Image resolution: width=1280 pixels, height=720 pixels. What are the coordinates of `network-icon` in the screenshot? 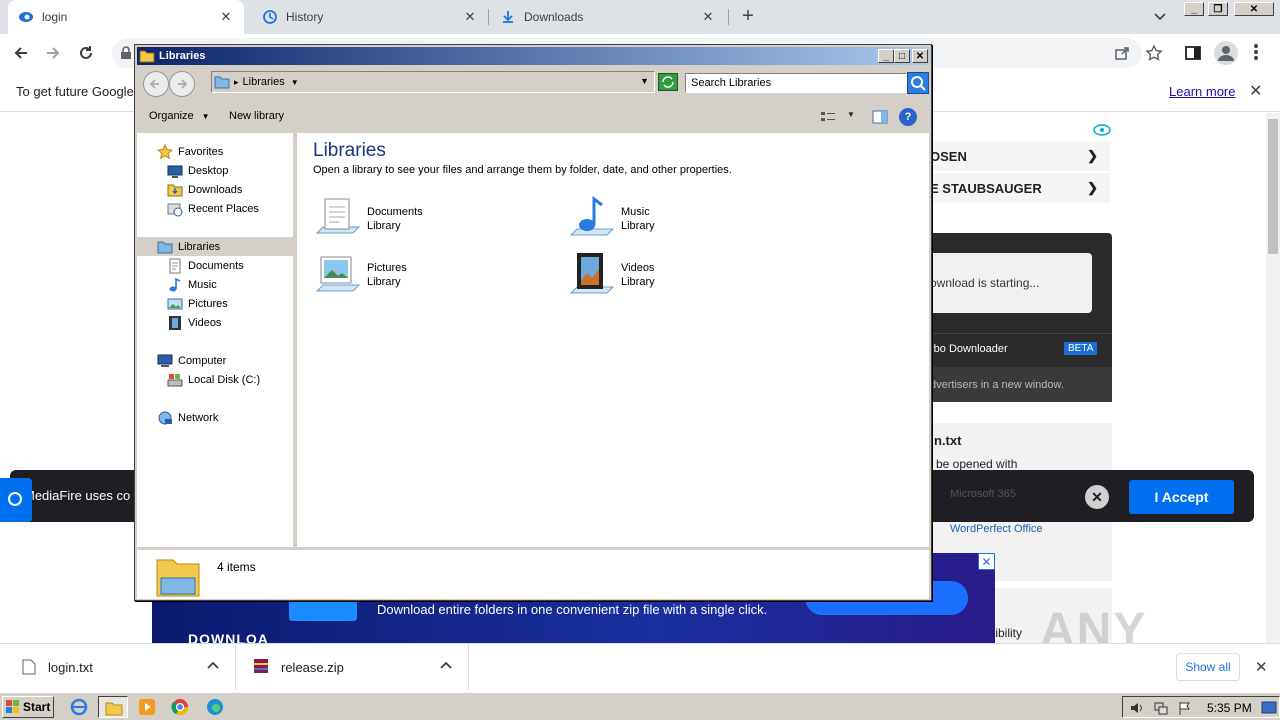 It's located at (1161, 708).